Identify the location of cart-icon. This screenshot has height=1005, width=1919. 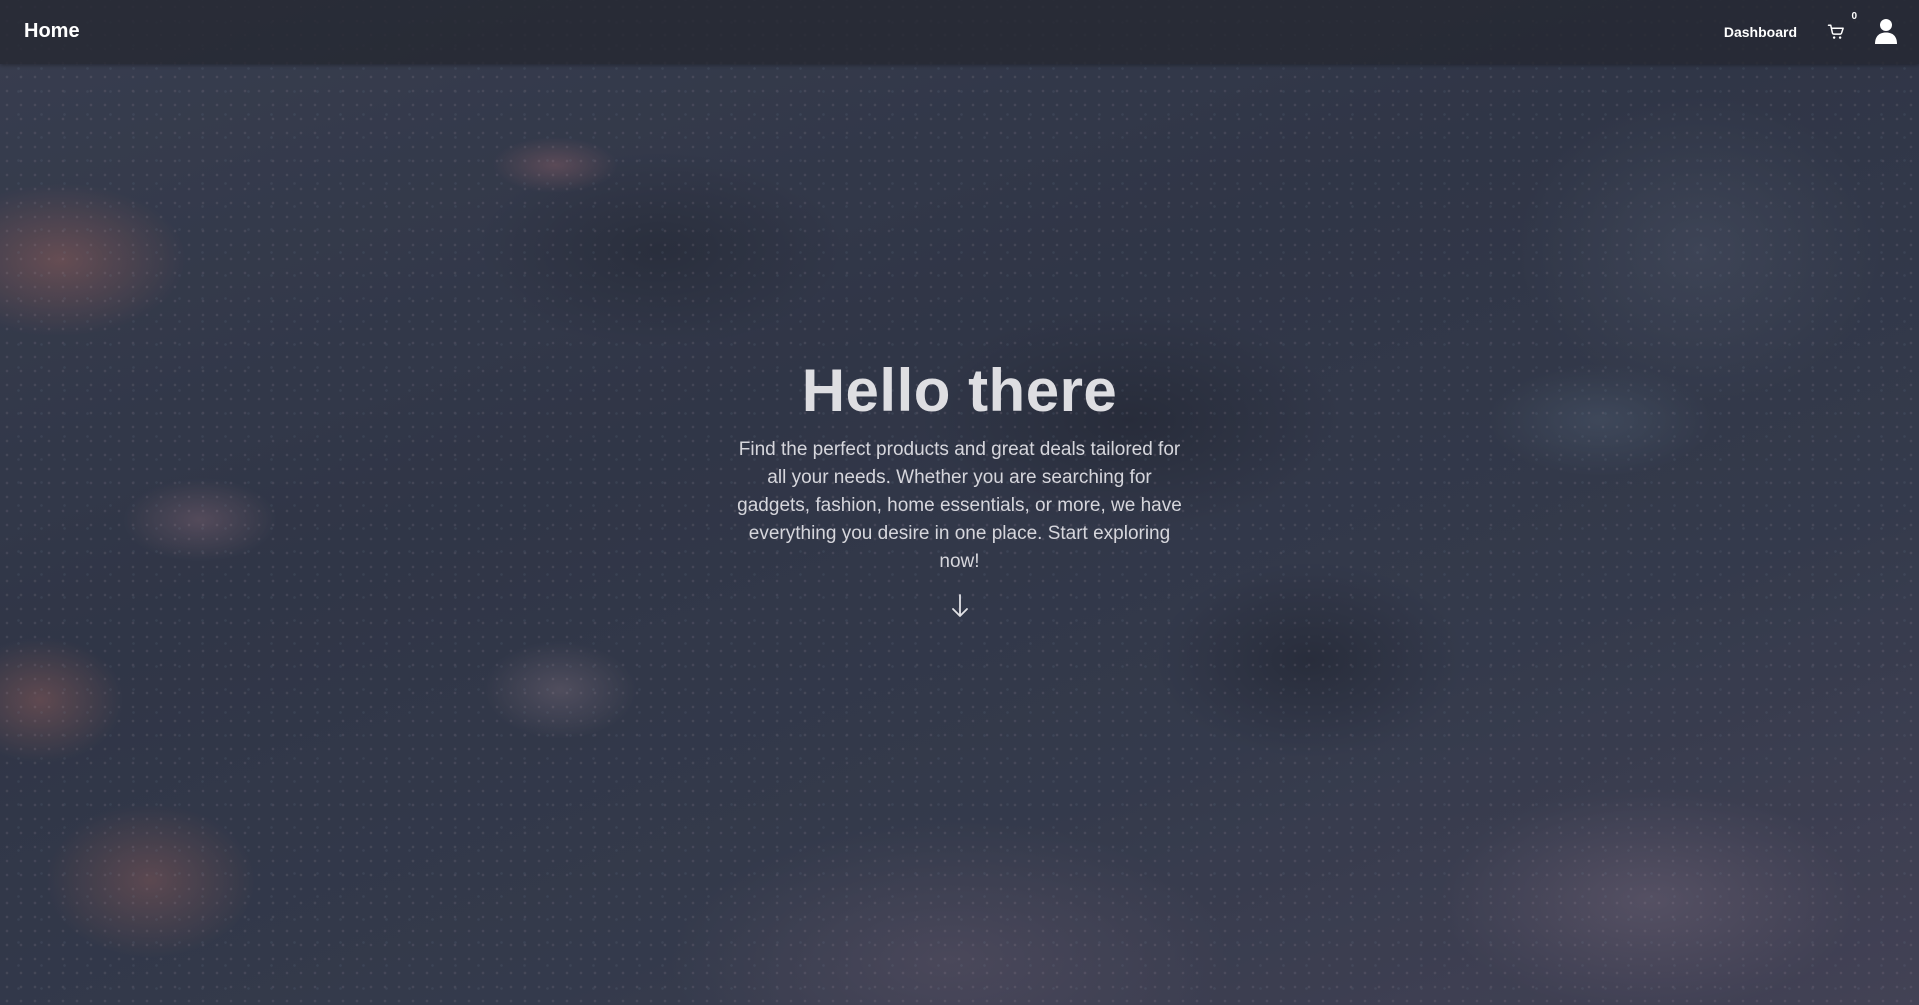
(1835, 31).